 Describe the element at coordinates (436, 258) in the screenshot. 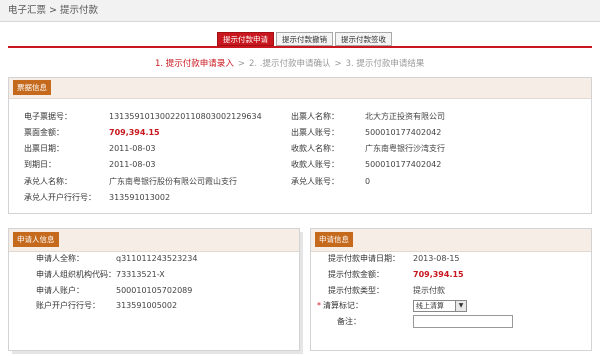

I see `apply-date-value: 2013-08-15` at that location.